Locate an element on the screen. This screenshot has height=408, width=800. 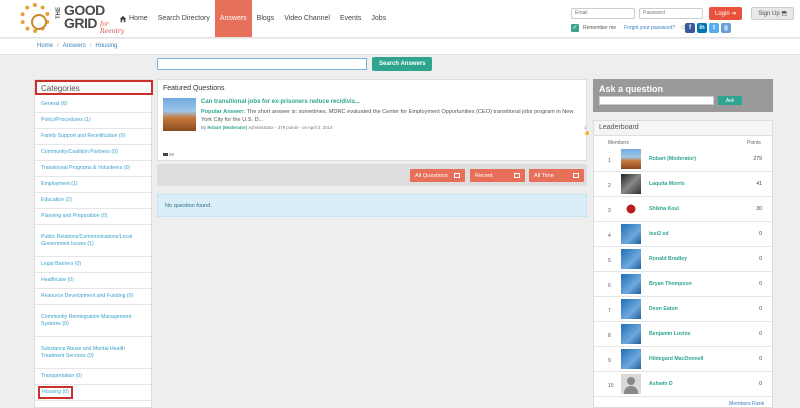
remember-checkbox: ✓ is located at coordinates (575, 28).